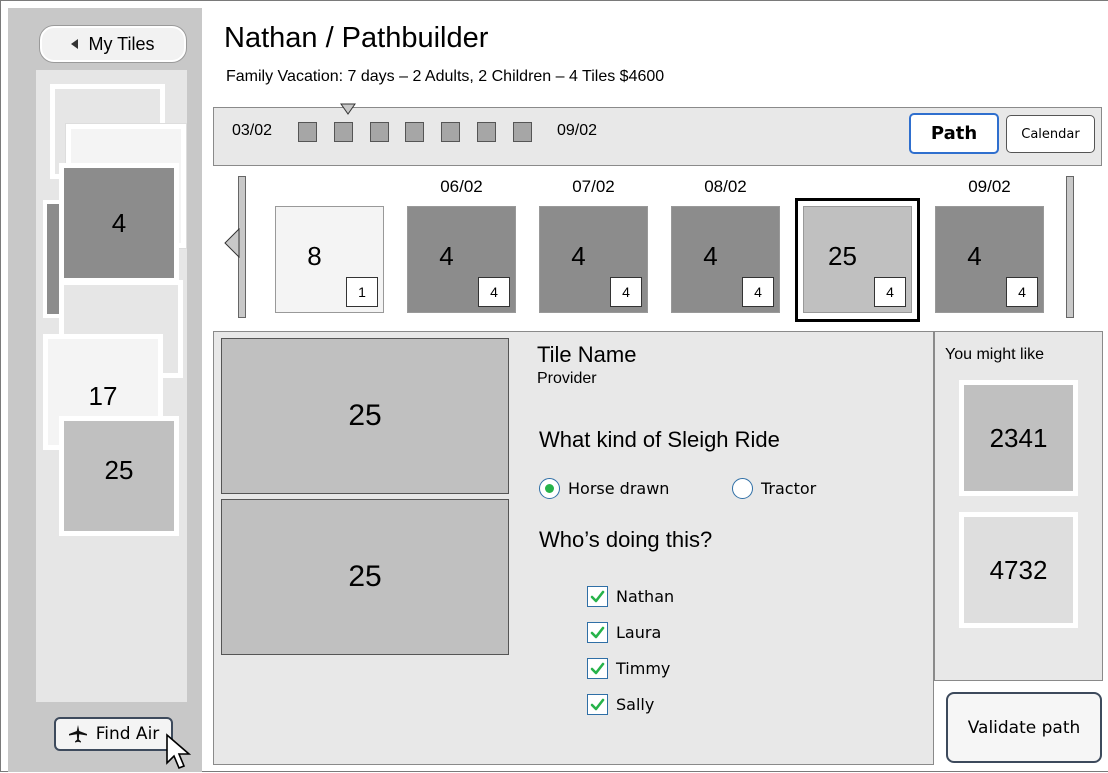  What do you see at coordinates (645, 596) in the screenshot?
I see `participant-name: Nathan` at bounding box center [645, 596].